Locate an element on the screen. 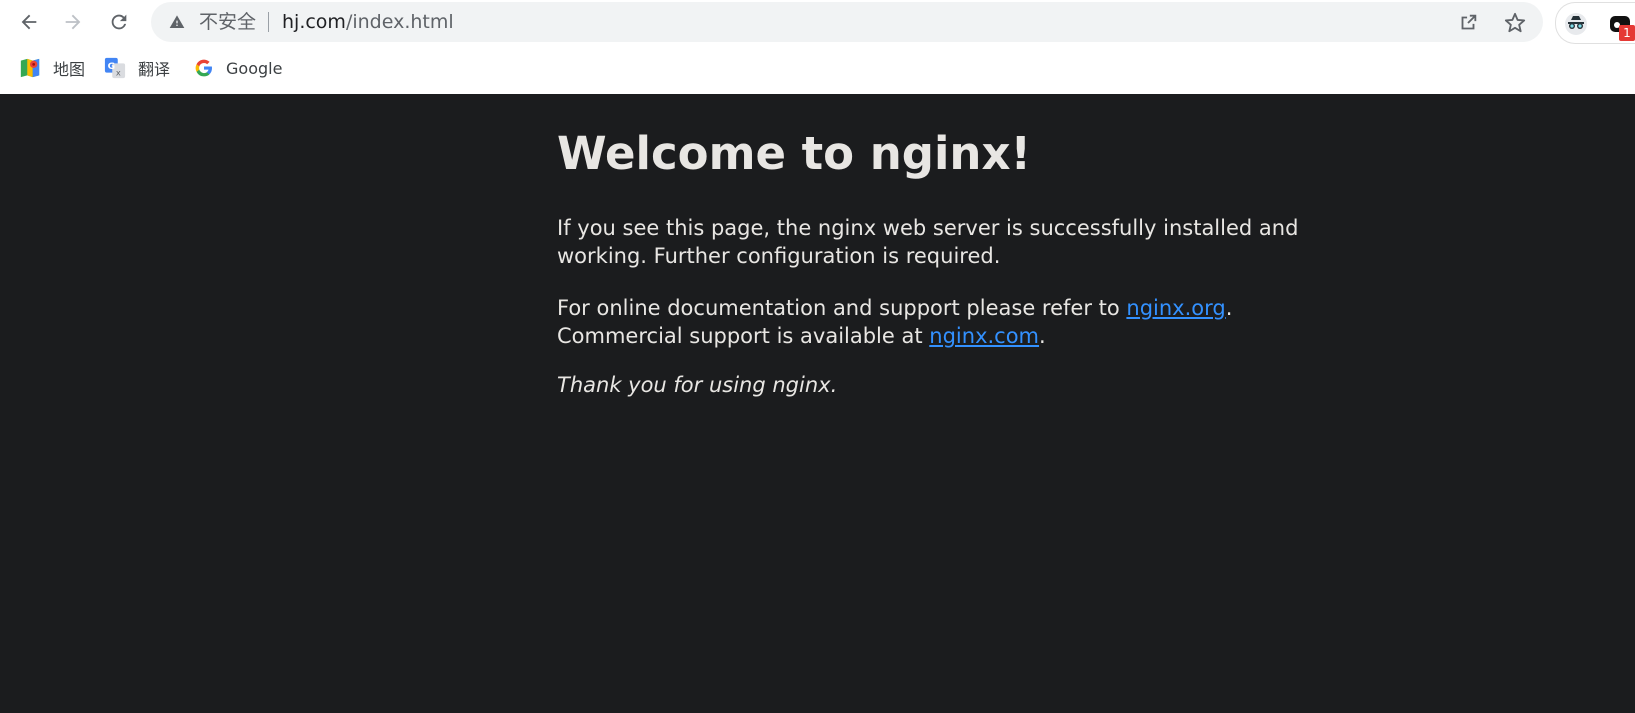 The width and height of the screenshot is (1635, 713). bookmark-maps: 地图 is located at coordinates (52, 68).